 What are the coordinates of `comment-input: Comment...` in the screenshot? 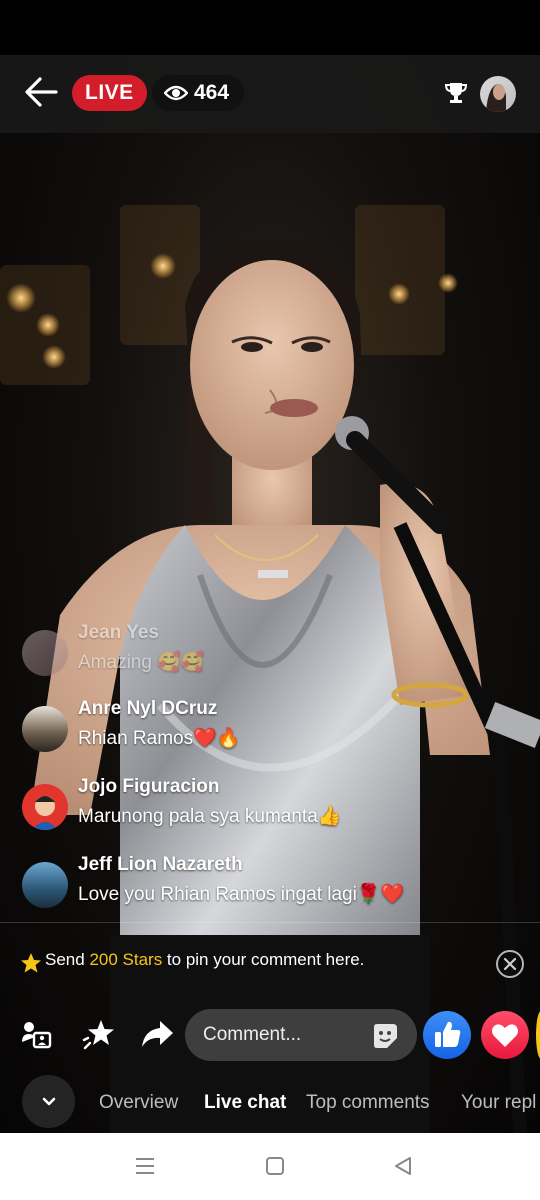 It's located at (301, 1035).